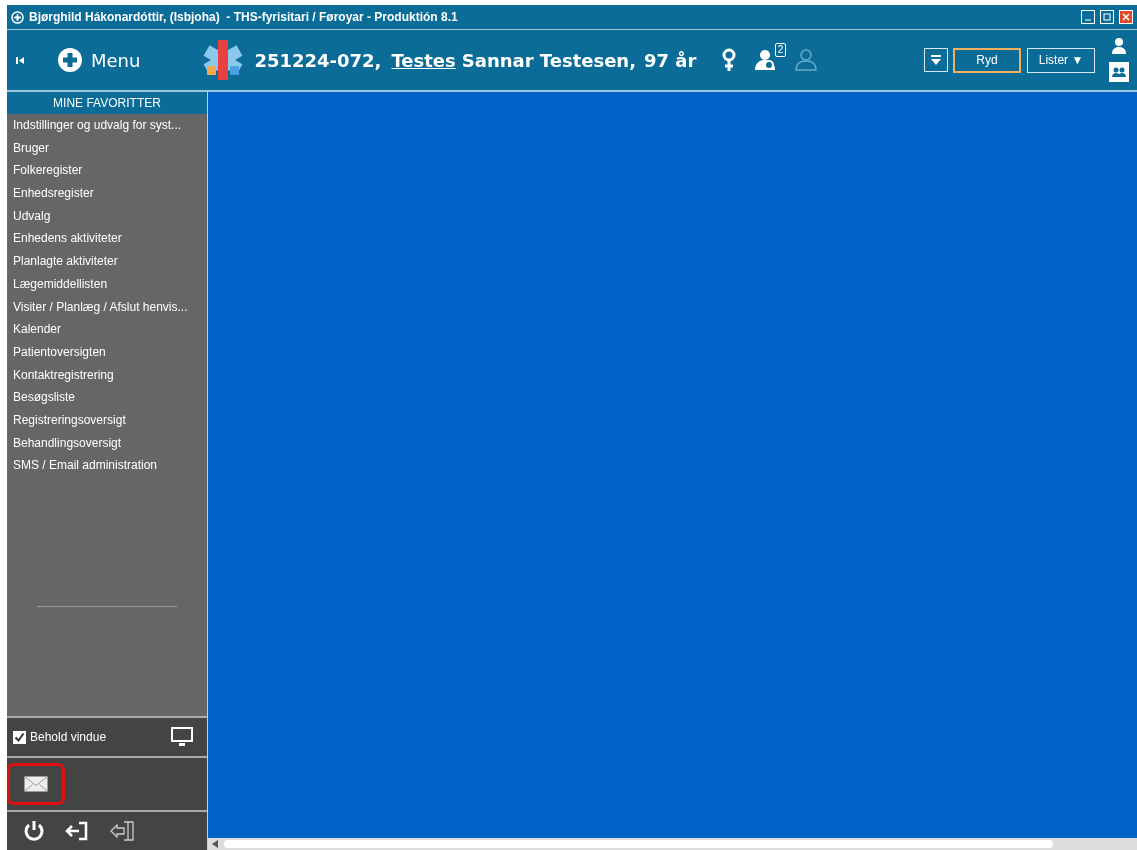  I want to click on relations-icon, so click(765, 60).